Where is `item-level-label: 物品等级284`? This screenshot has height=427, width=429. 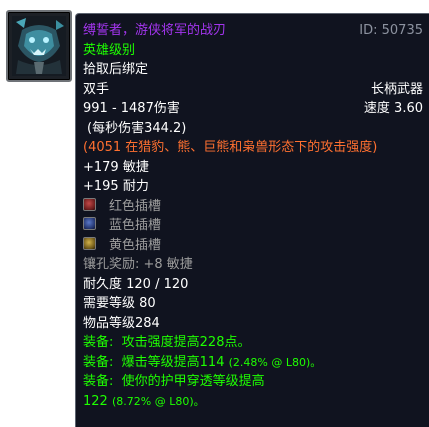 item-level-label: 物品等级284 is located at coordinates (121, 323).